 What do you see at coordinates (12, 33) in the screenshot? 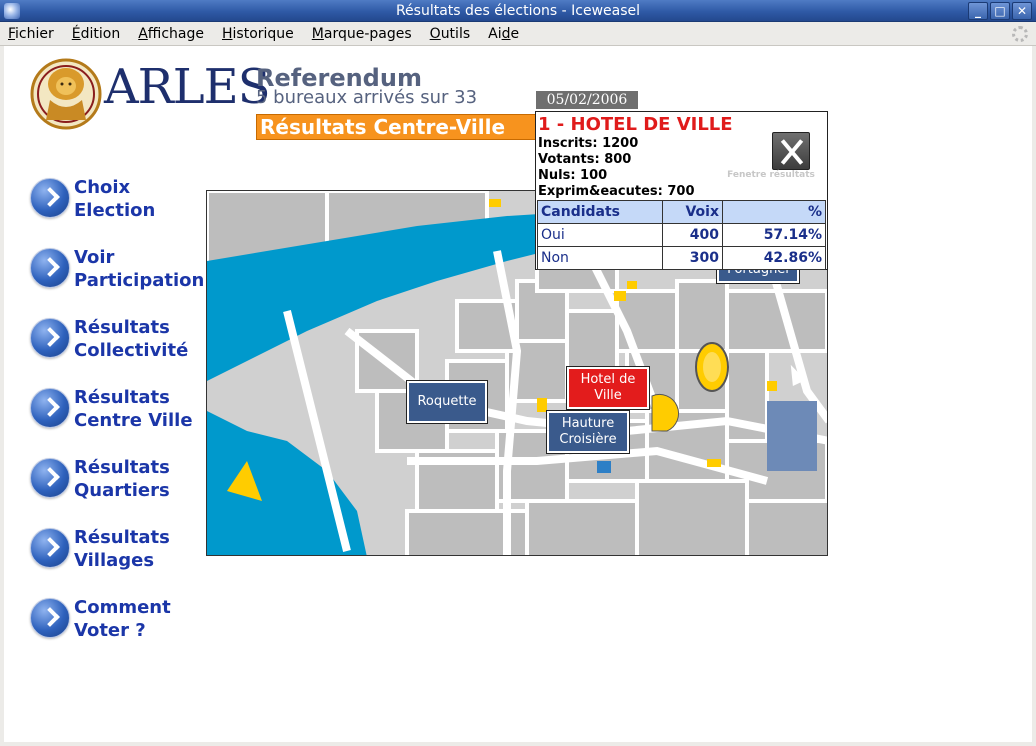
I see `menu-accelerator: F` at bounding box center [12, 33].